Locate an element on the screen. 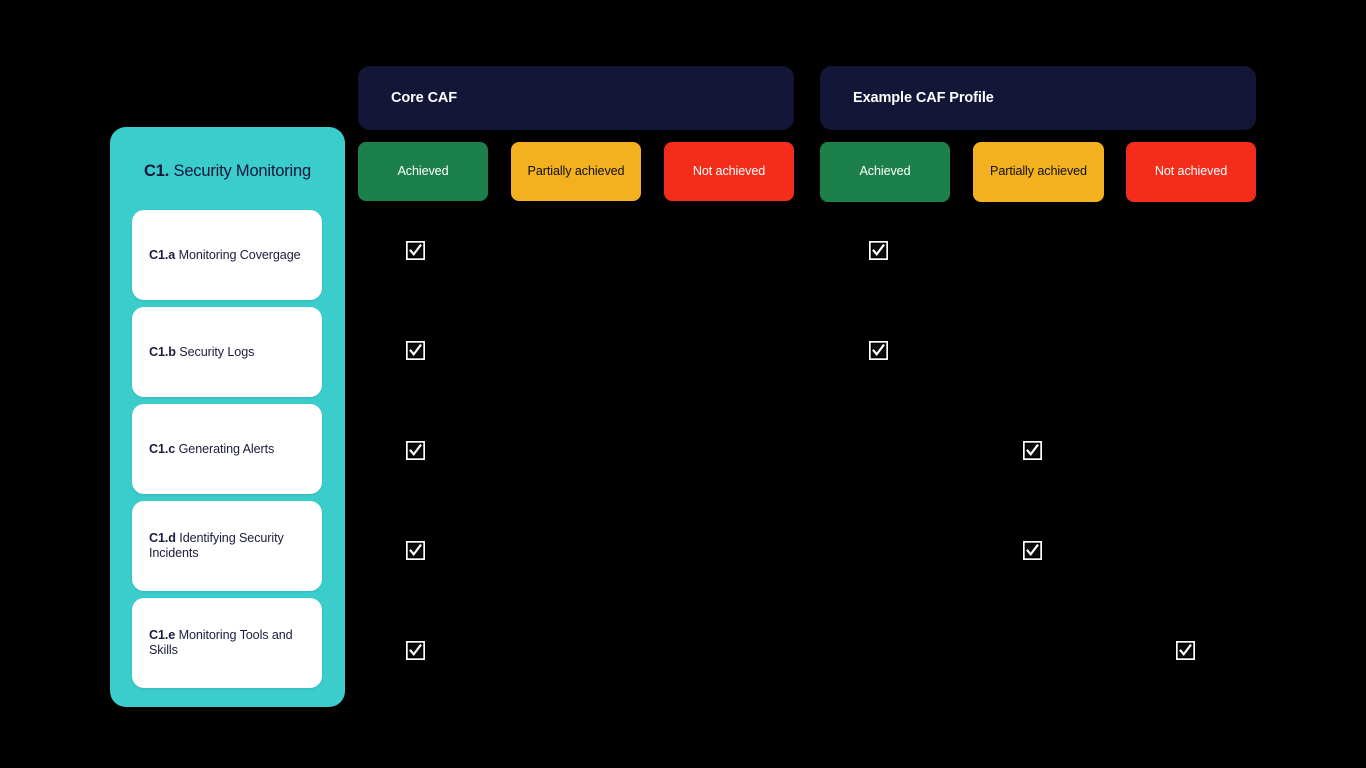 The image size is (1366, 768). group-header-example-caf-profile: Example CAF Profile is located at coordinates (1038, 98).